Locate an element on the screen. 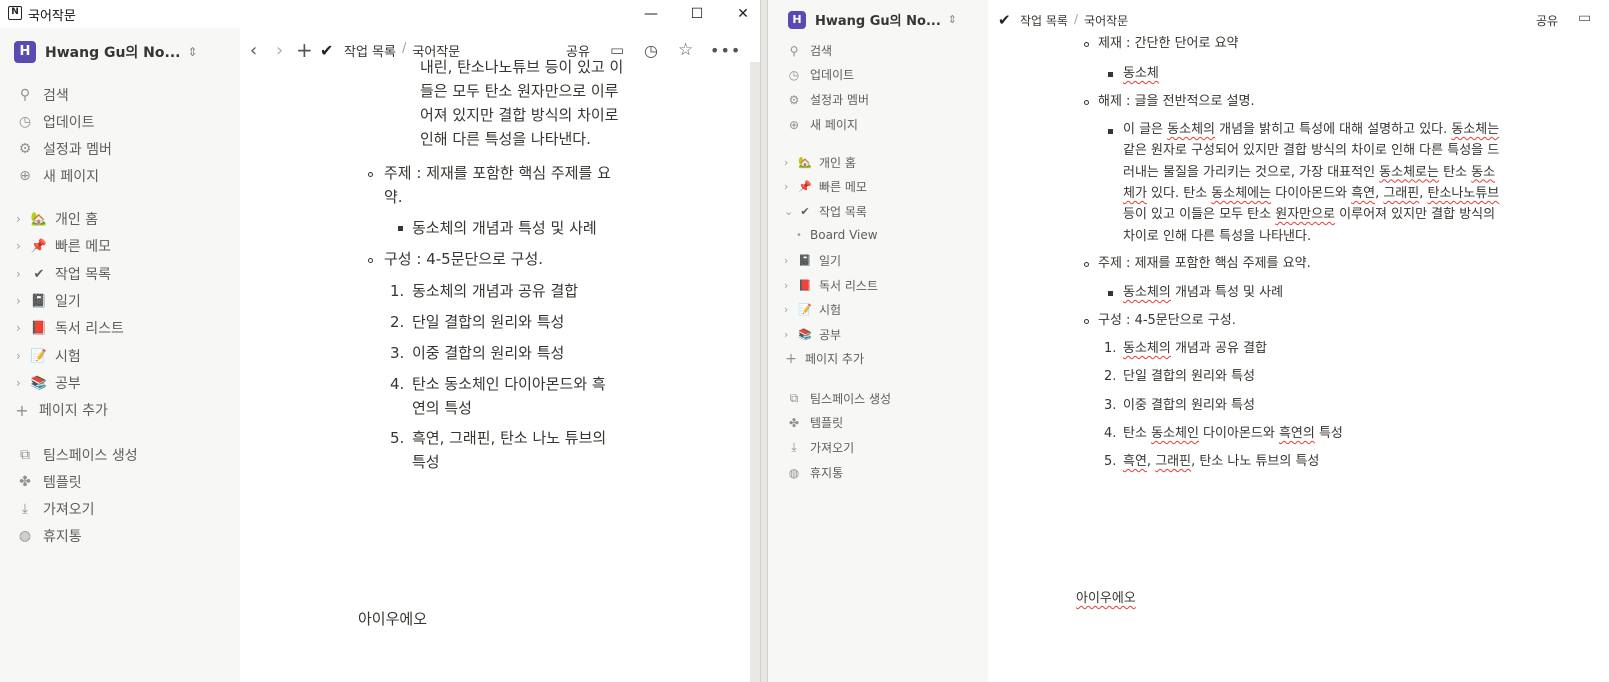 The height and width of the screenshot is (682, 1609). share-button: 공유 is located at coordinates (1547, 20).